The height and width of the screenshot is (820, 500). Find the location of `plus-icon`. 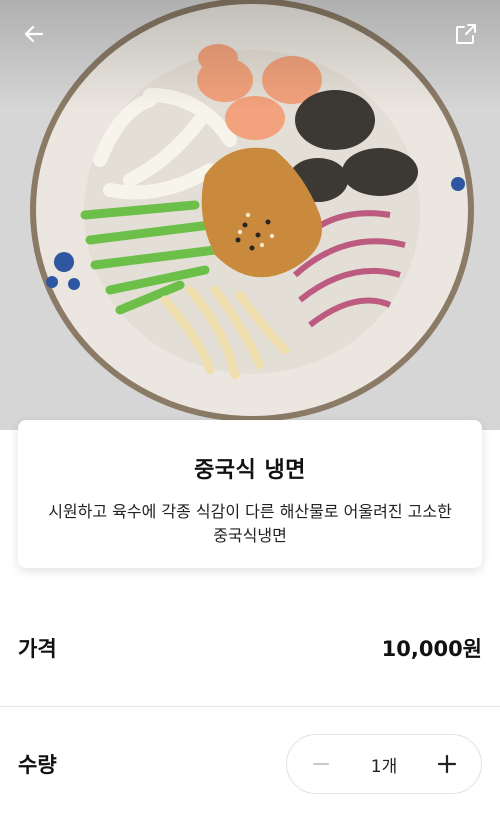

plus-icon is located at coordinates (447, 764).